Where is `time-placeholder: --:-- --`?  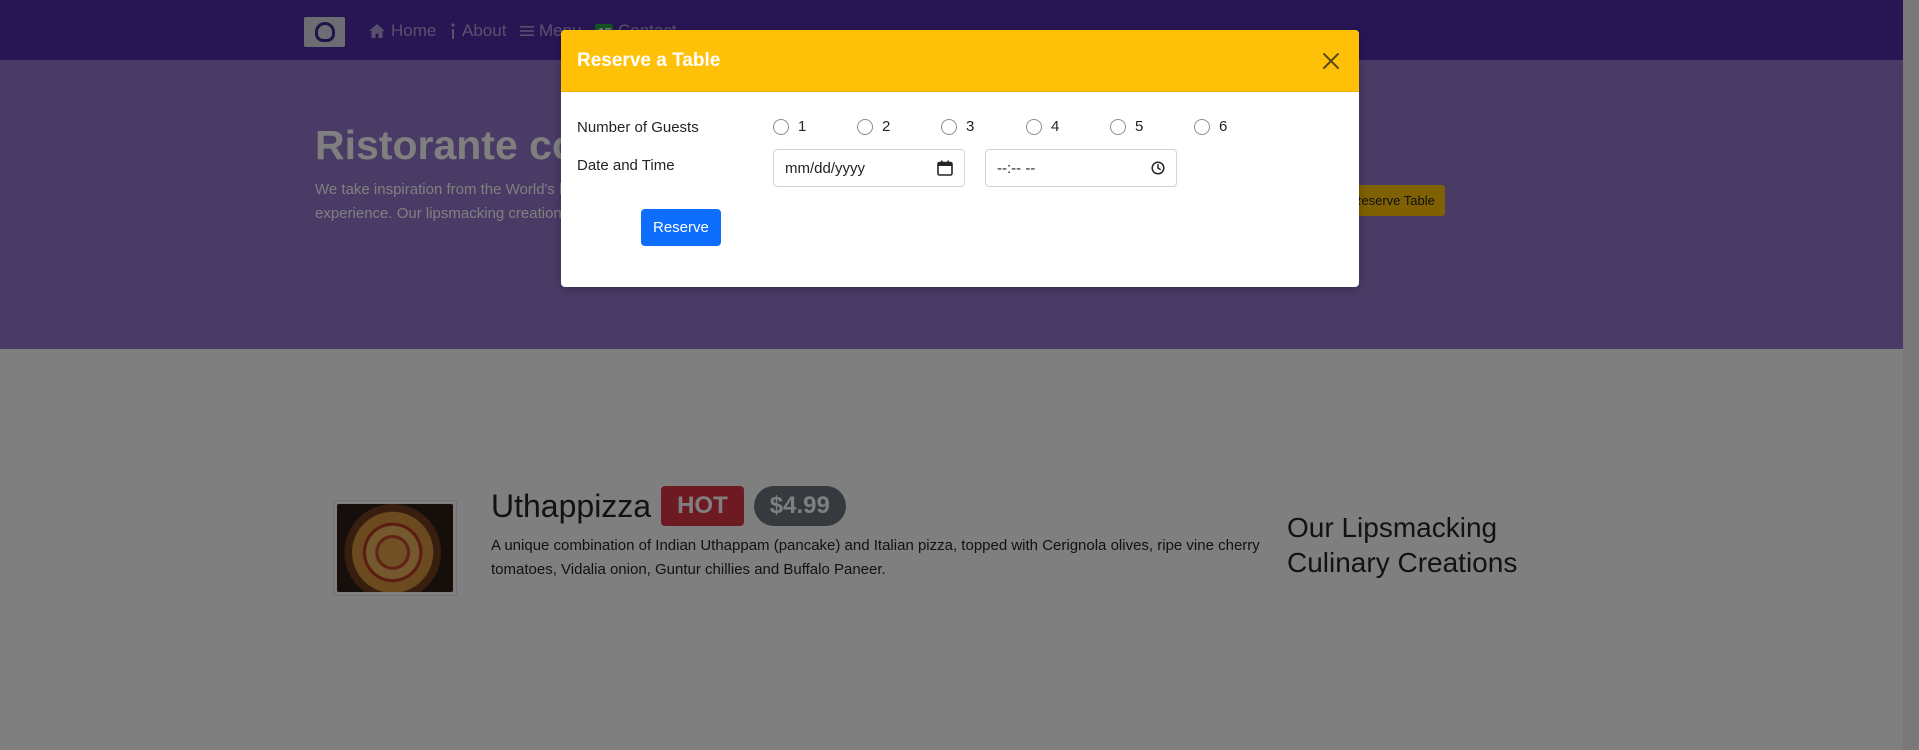
time-placeholder: --:-- -- is located at coordinates (1016, 168).